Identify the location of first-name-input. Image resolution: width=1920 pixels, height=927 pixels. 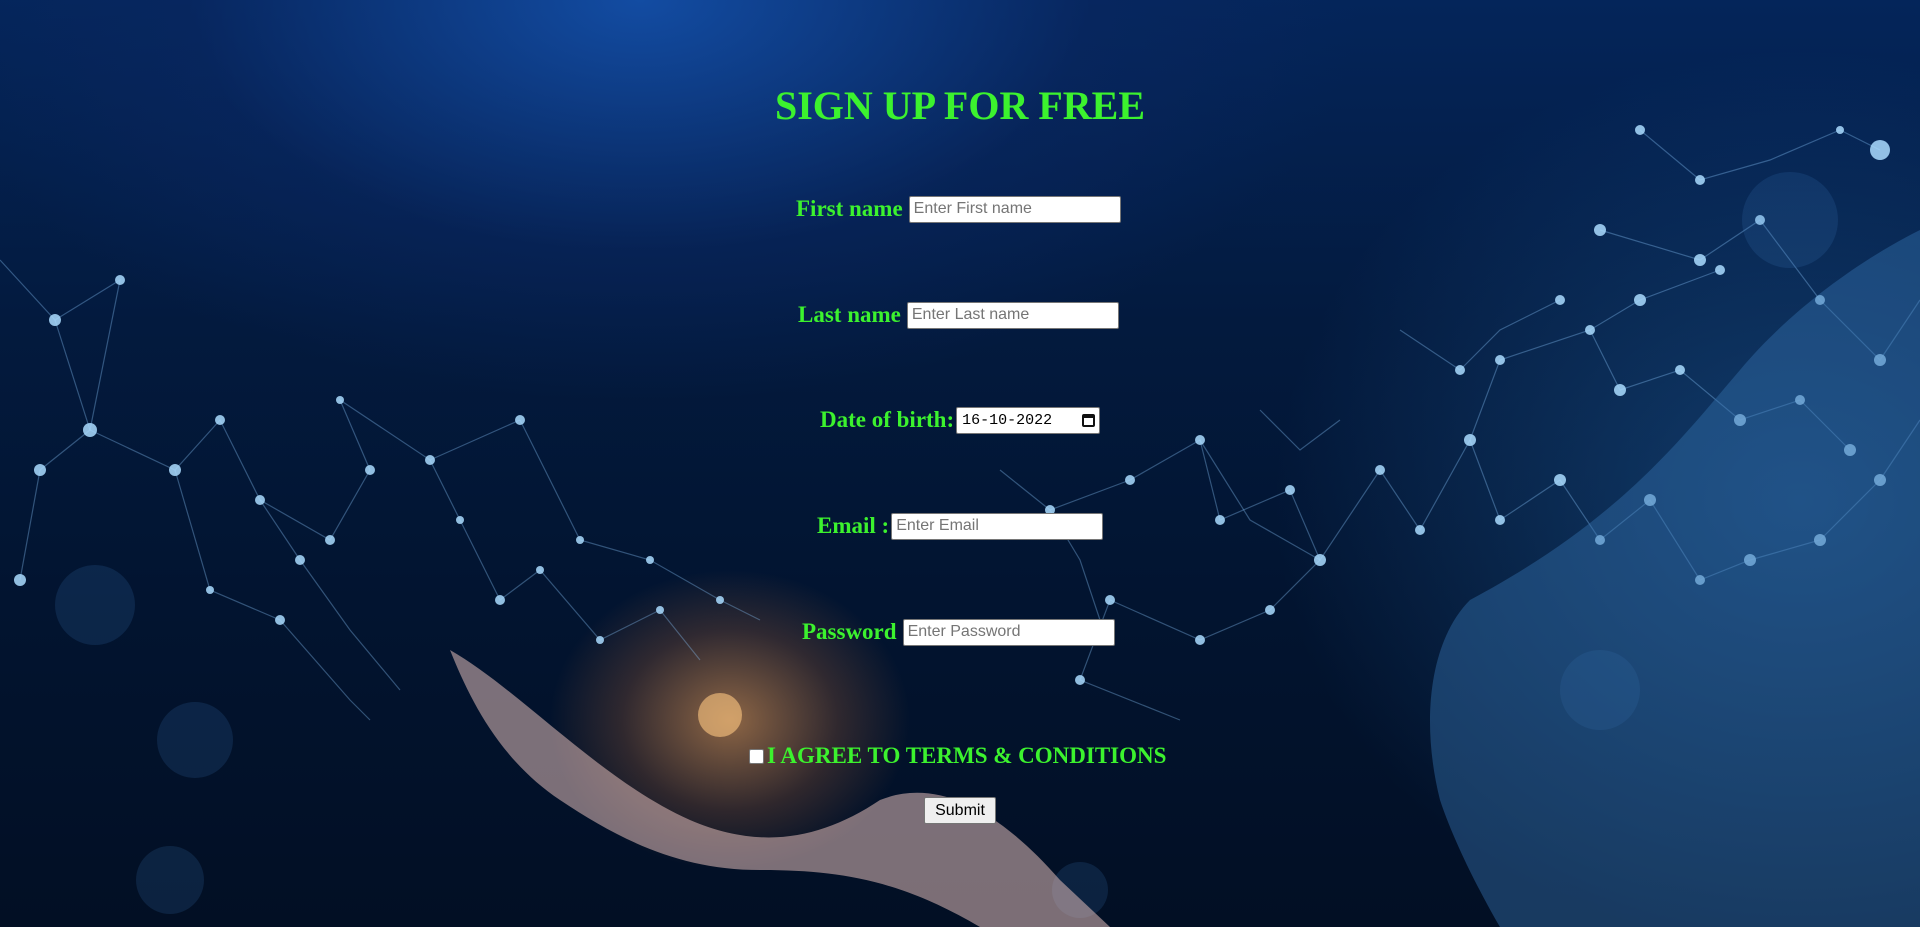
(1014, 209).